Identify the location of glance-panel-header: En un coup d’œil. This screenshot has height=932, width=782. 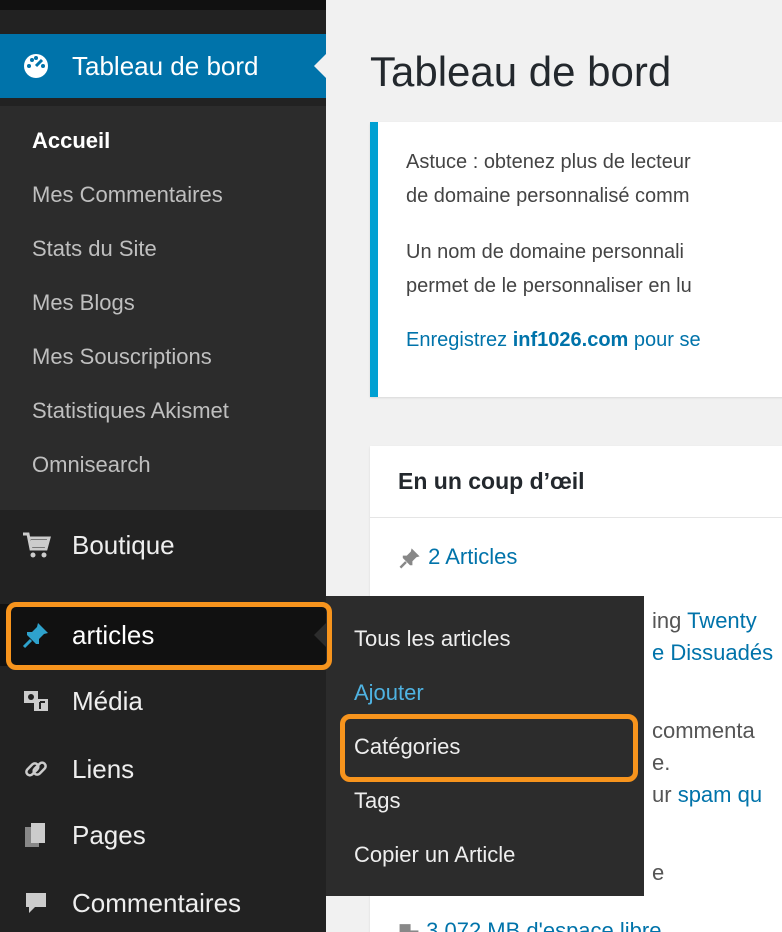
(576, 482).